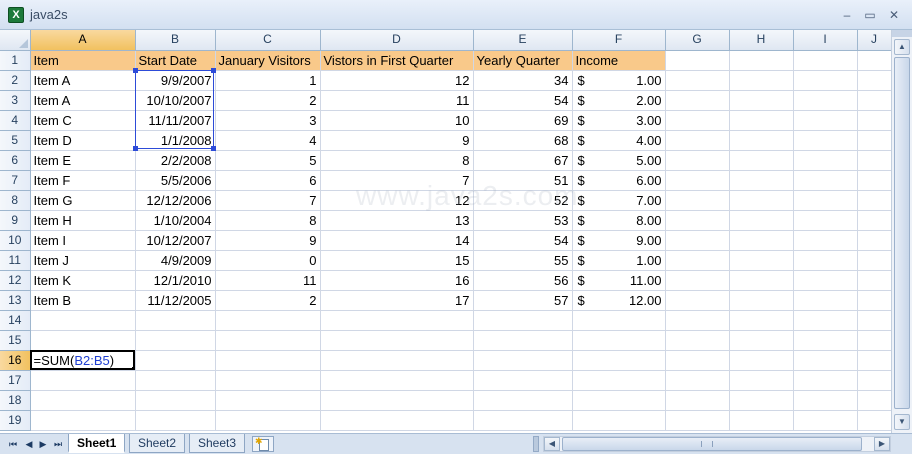 The width and height of the screenshot is (912, 454). Describe the element at coordinates (619, 80) in the screenshot. I see `income-cell: $1.00` at that location.